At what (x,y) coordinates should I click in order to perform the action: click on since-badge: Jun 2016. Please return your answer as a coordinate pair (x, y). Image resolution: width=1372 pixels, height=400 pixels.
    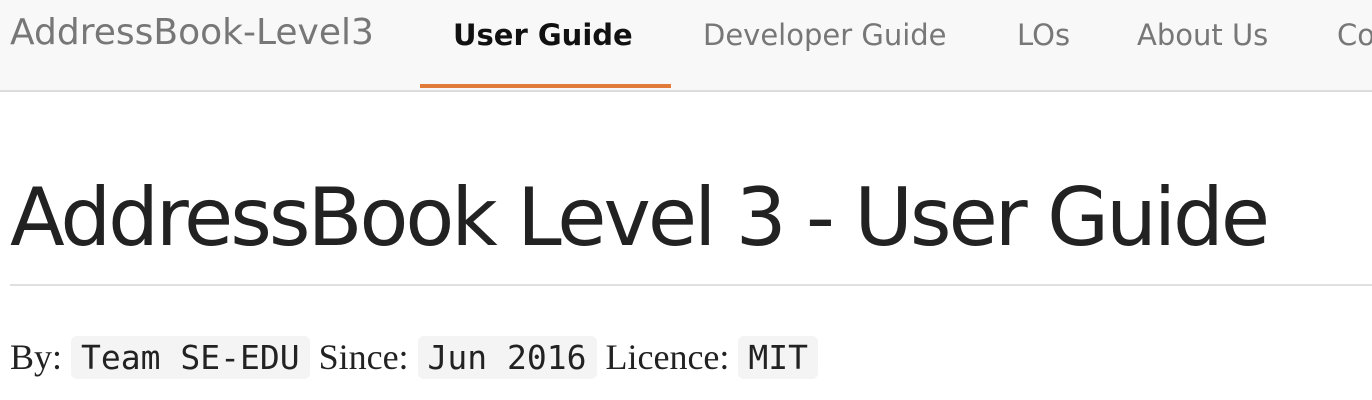
    Looking at the image, I should click on (507, 357).